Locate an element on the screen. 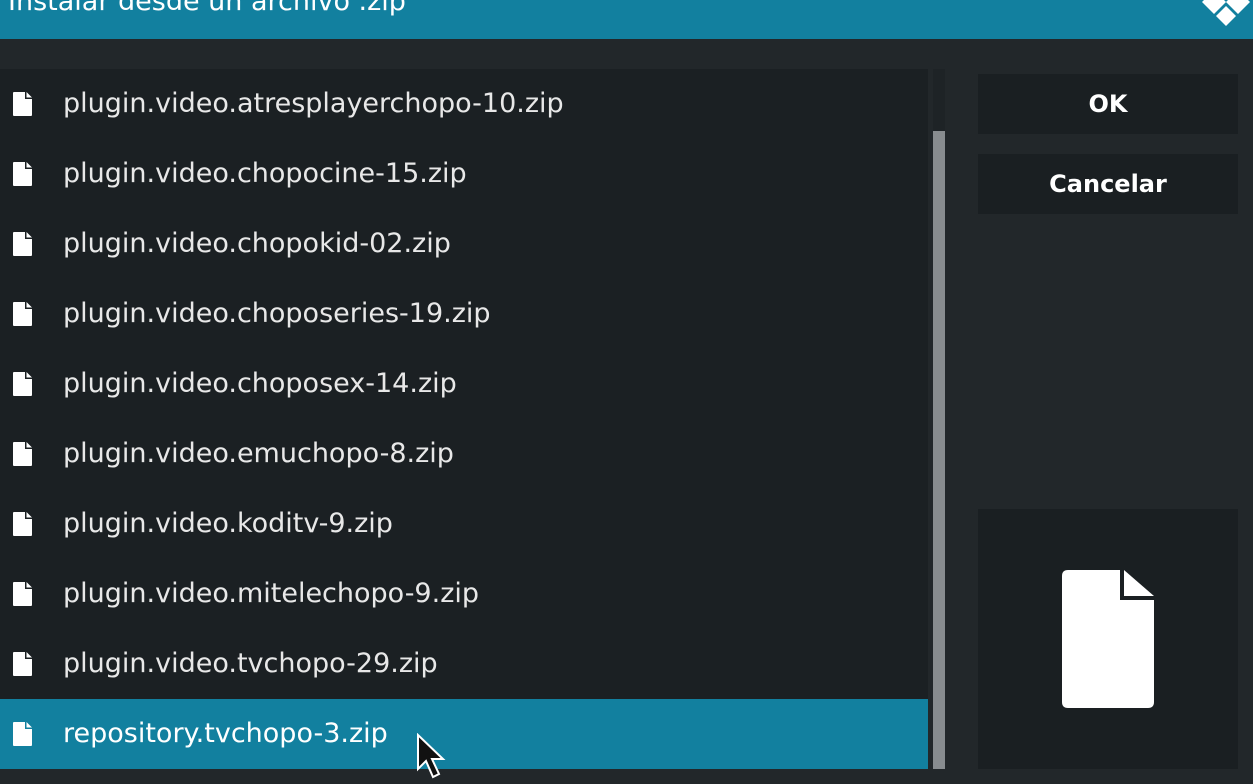 This screenshot has height=784, width=1253. file-list-item: plugin.video.chopocine-15.zip is located at coordinates (464, 174).